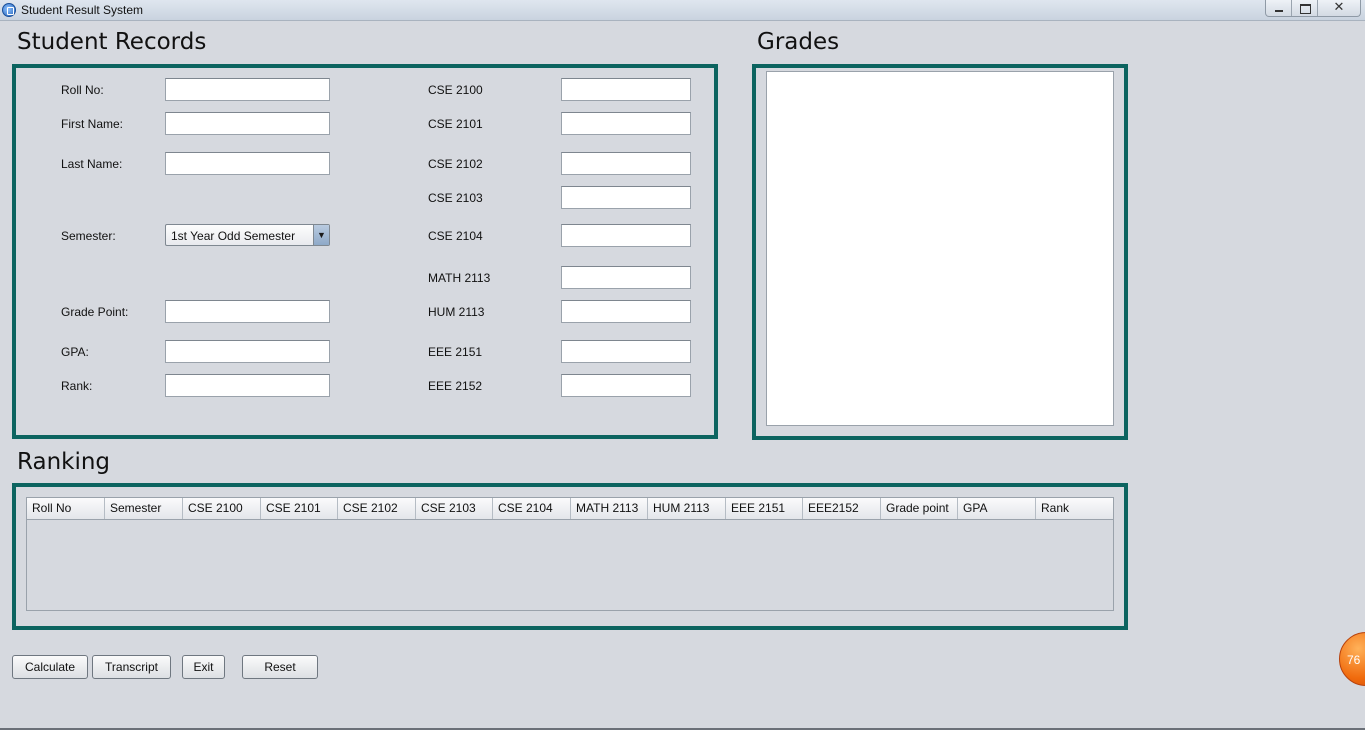 Image resolution: width=1365 pixels, height=730 pixels. Describe the element at coordinates (321, 235) in the screenshot. I see `chevron-down-icon: ▼` at that location.